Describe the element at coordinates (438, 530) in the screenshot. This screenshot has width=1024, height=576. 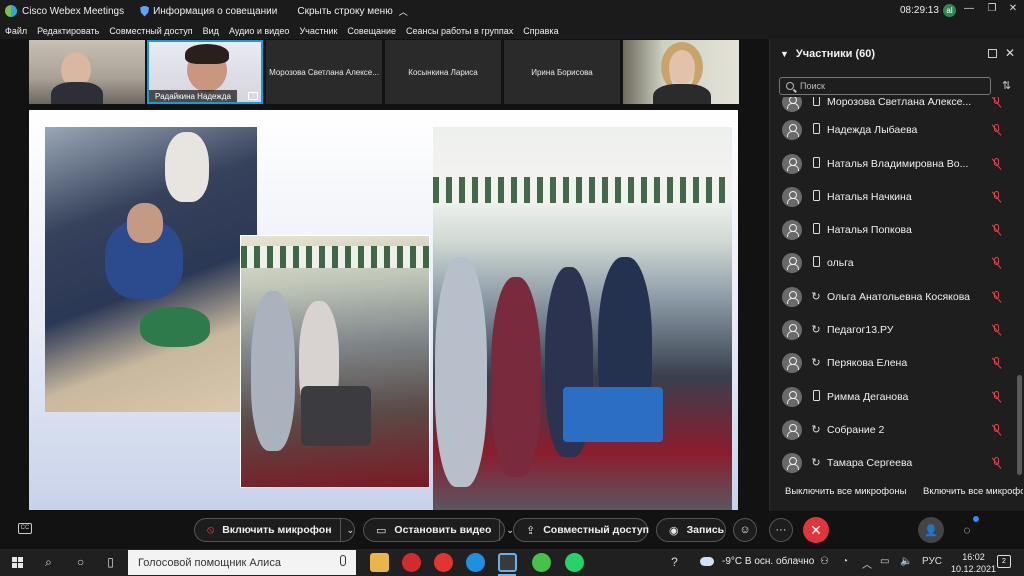
I see `stop-video-button: ▭ Остановить видео ⌄` at that location.